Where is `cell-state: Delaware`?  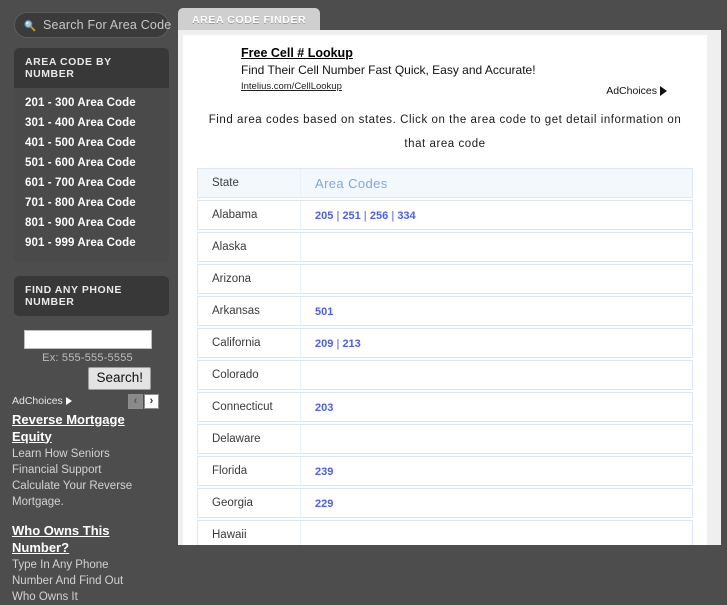
cell-state: Delaware is located at coordinates (249, 439).